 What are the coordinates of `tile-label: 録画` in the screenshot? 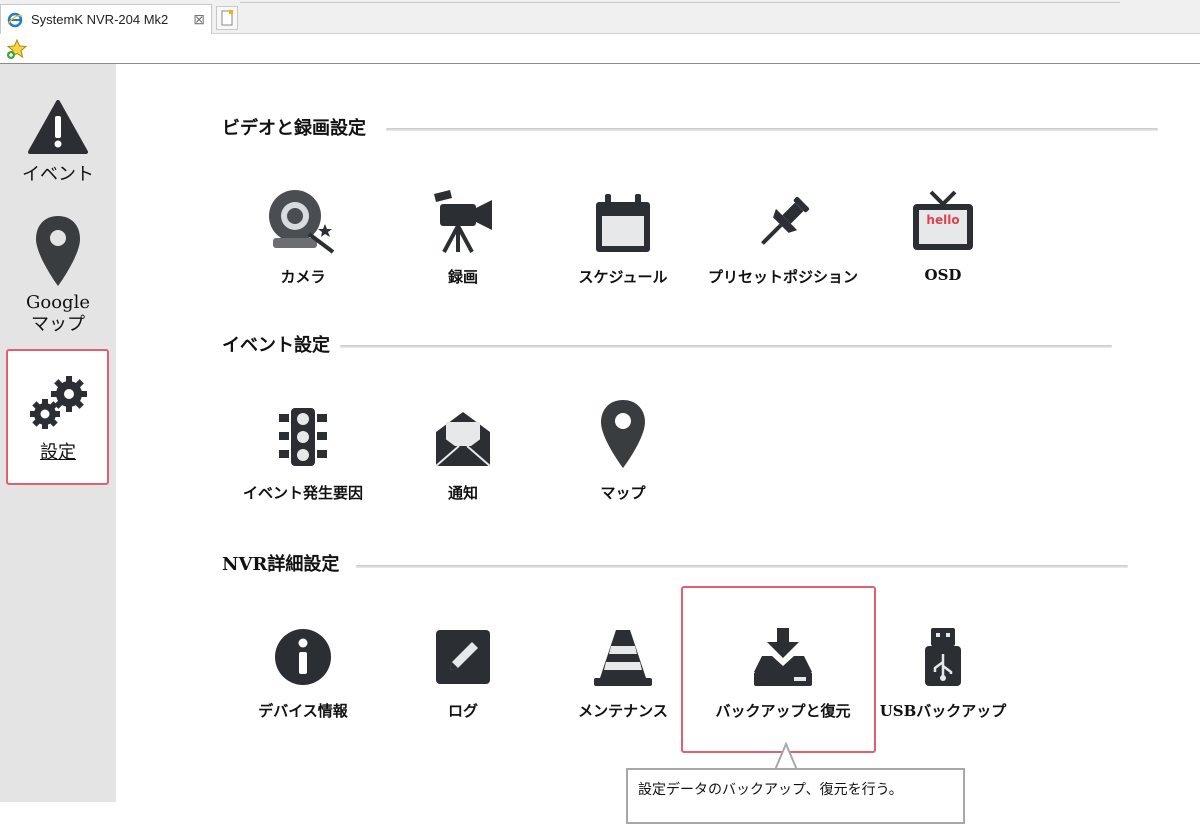 It's located at (462, 277).